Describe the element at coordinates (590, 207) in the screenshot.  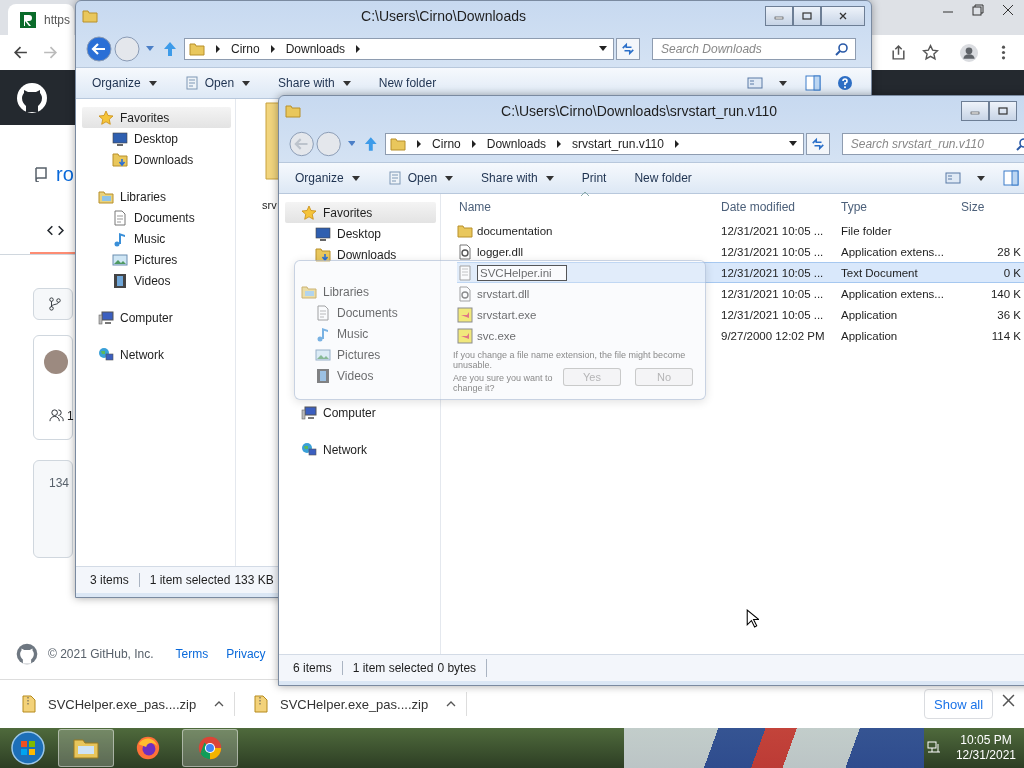
I see `column-header: Name` at that location.